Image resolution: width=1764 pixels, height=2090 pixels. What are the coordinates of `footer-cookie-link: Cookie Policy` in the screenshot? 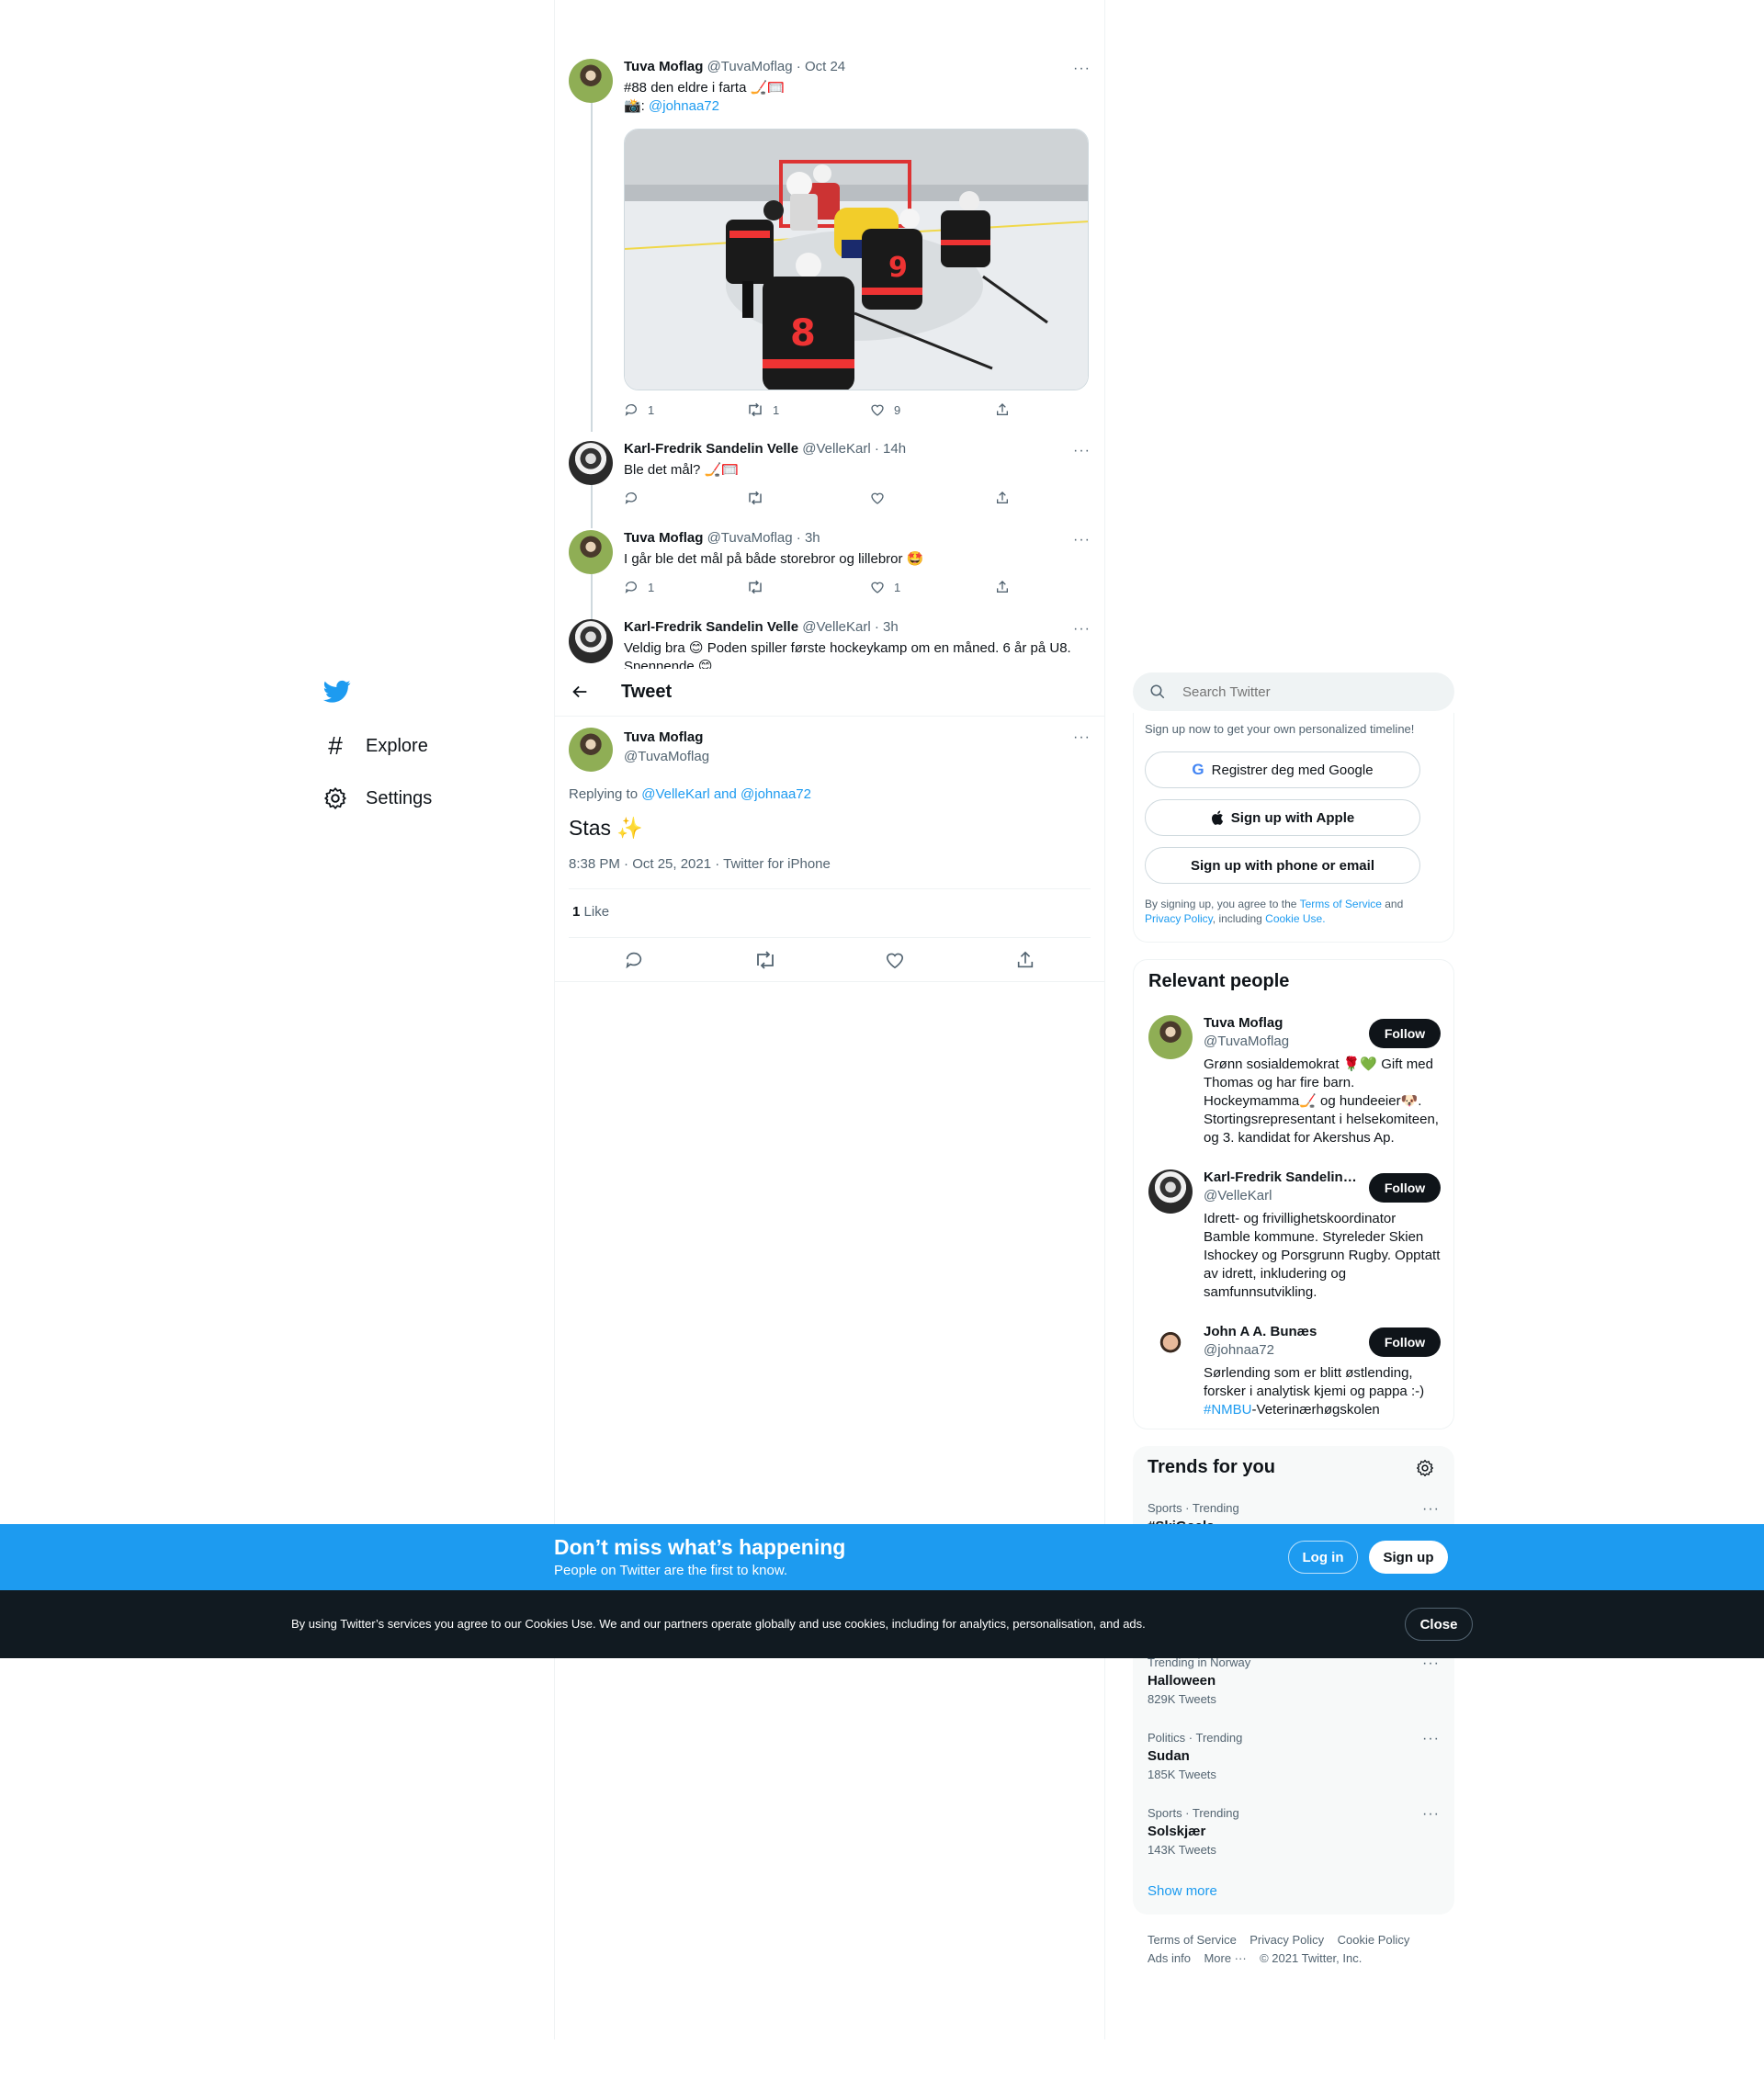 It's located at (1374, 1940).